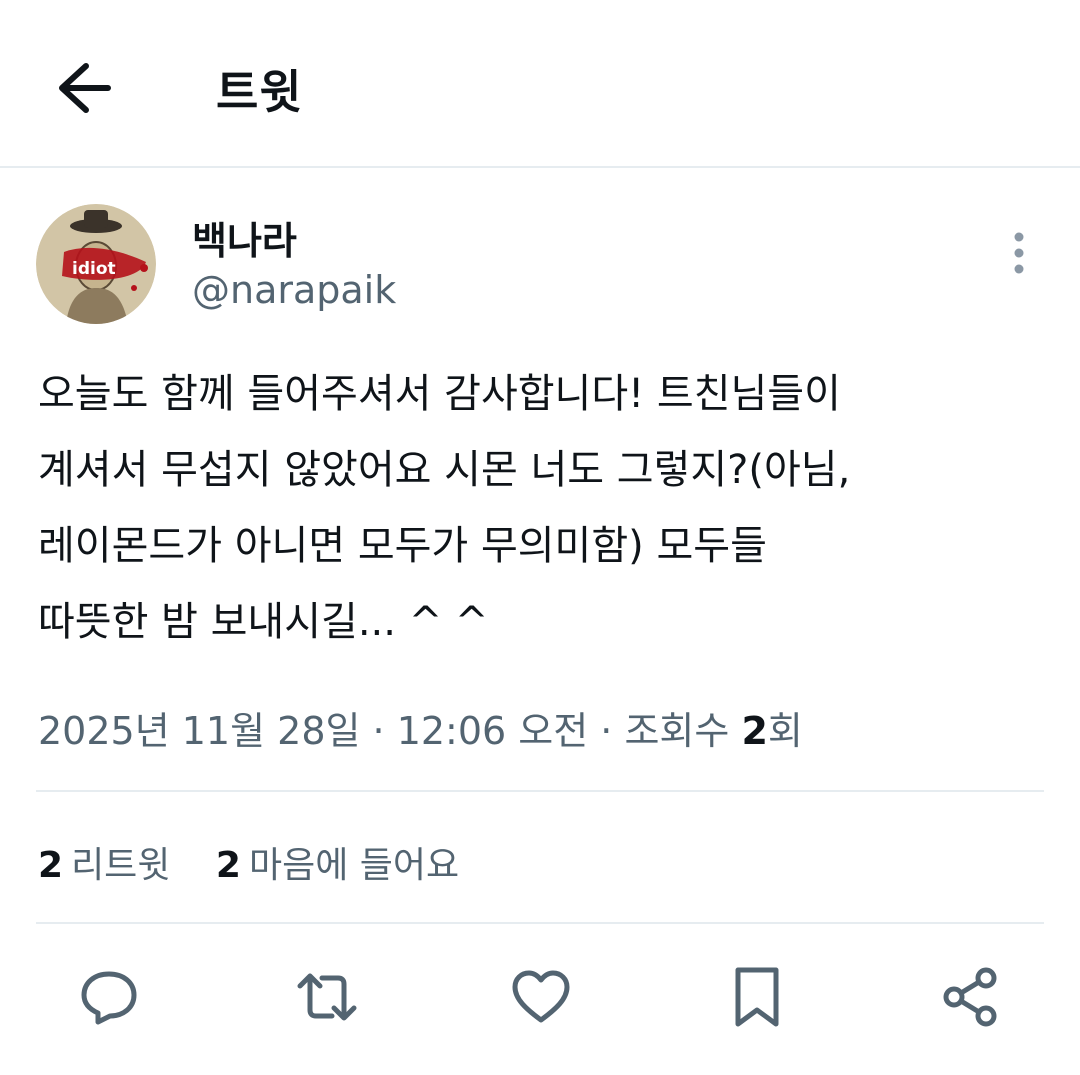  I want to click on more-options-button, so click(1019, 253).